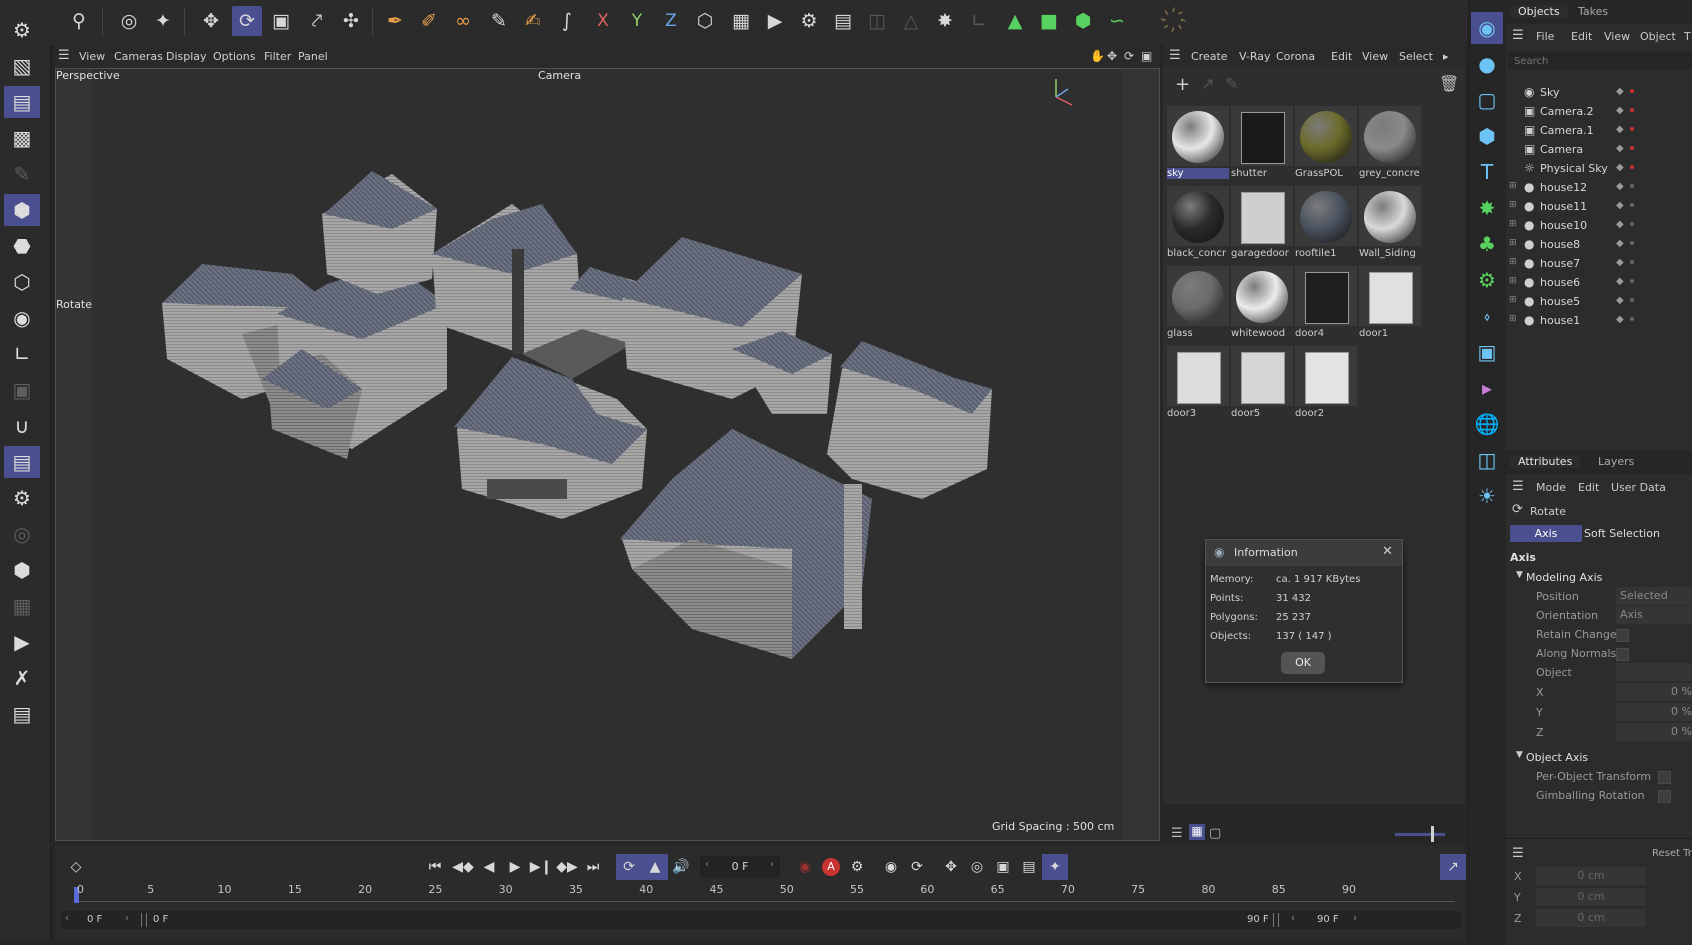 The width and height of the screenshot is (1692, 945). Describe the element at coordinates (1453, 867) in the screenshot. I see `timeline-graph-icon: ↗` at that location.